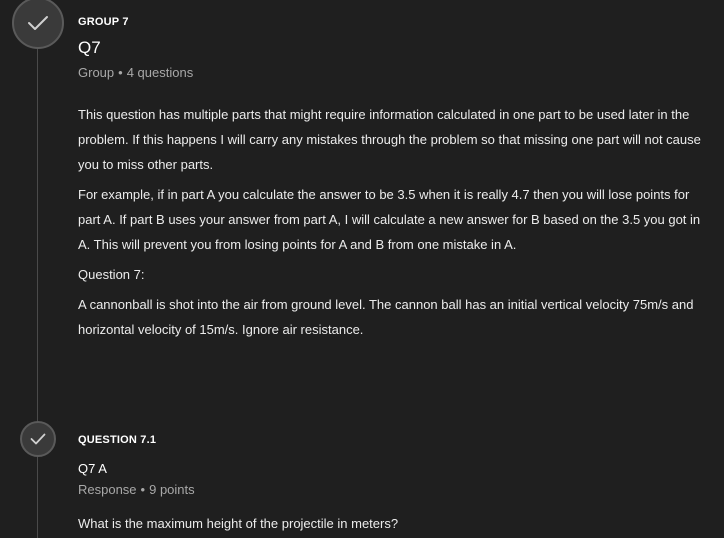 This screenshot has width=724, height=538. I want to click on group-title: Q7, so click(391, 48).